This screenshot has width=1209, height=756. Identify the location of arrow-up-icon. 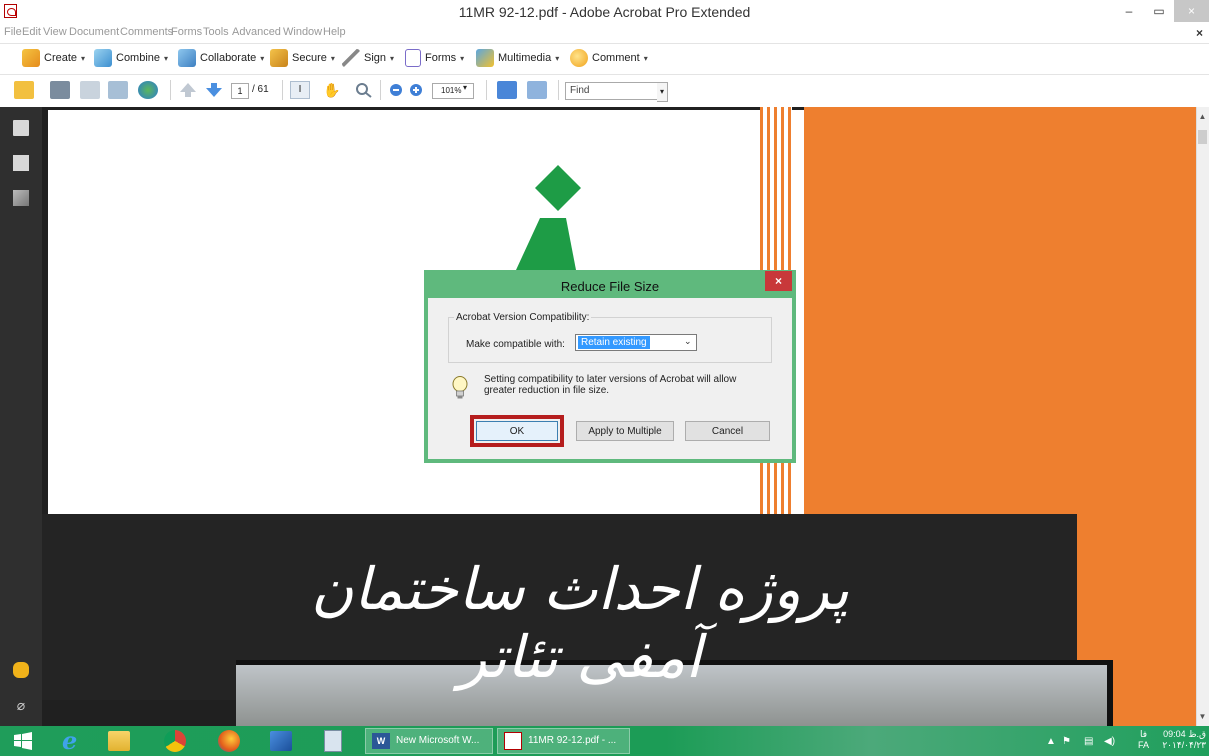
(188, 90).